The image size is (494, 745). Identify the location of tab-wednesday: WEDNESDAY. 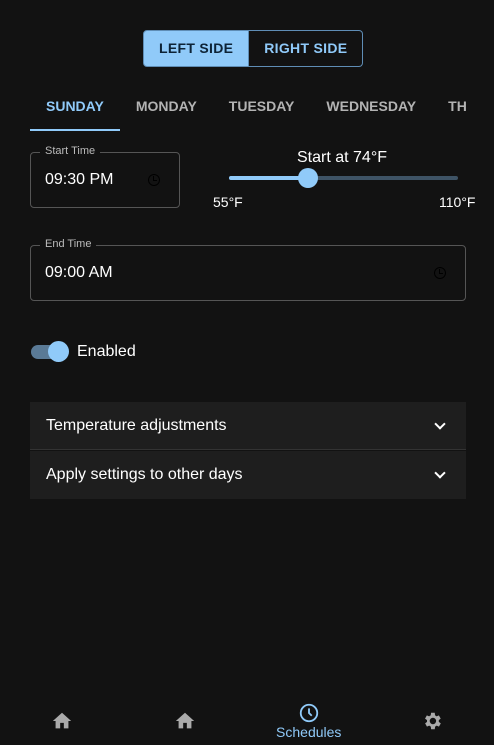
(371, 107).